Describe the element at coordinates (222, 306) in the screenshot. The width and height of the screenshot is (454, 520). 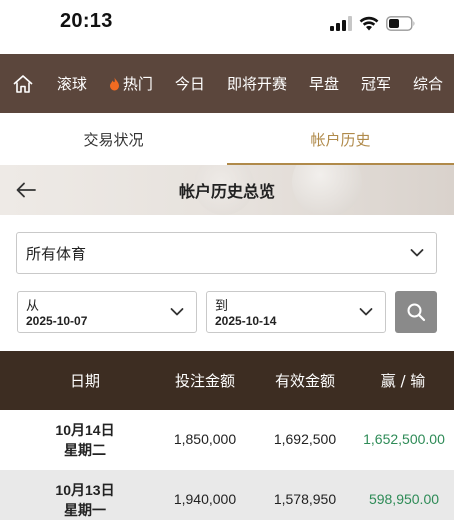
I see `date-to-label: 到` at that location.